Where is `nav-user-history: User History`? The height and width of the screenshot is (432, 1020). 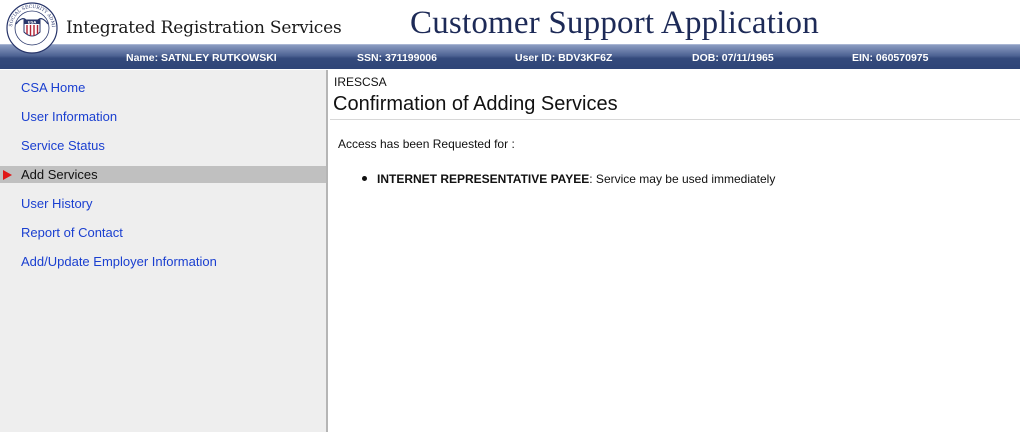
nav-user-history: User History is located at coordinates (163, 203).